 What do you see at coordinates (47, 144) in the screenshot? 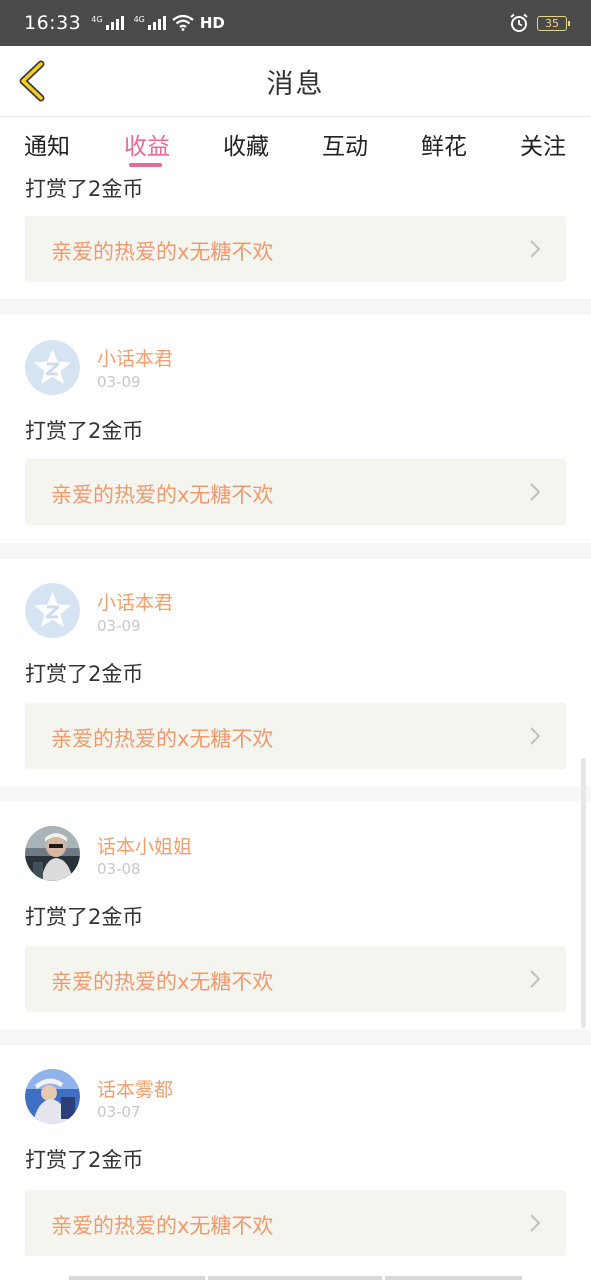
I see `tab-notifications: 通知` at bounding box center [47, 144].